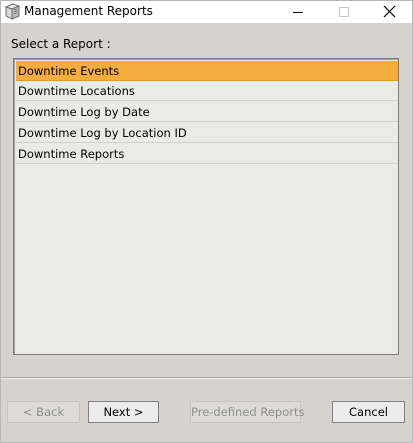  I want to click on close-icon, so click(389, 11).